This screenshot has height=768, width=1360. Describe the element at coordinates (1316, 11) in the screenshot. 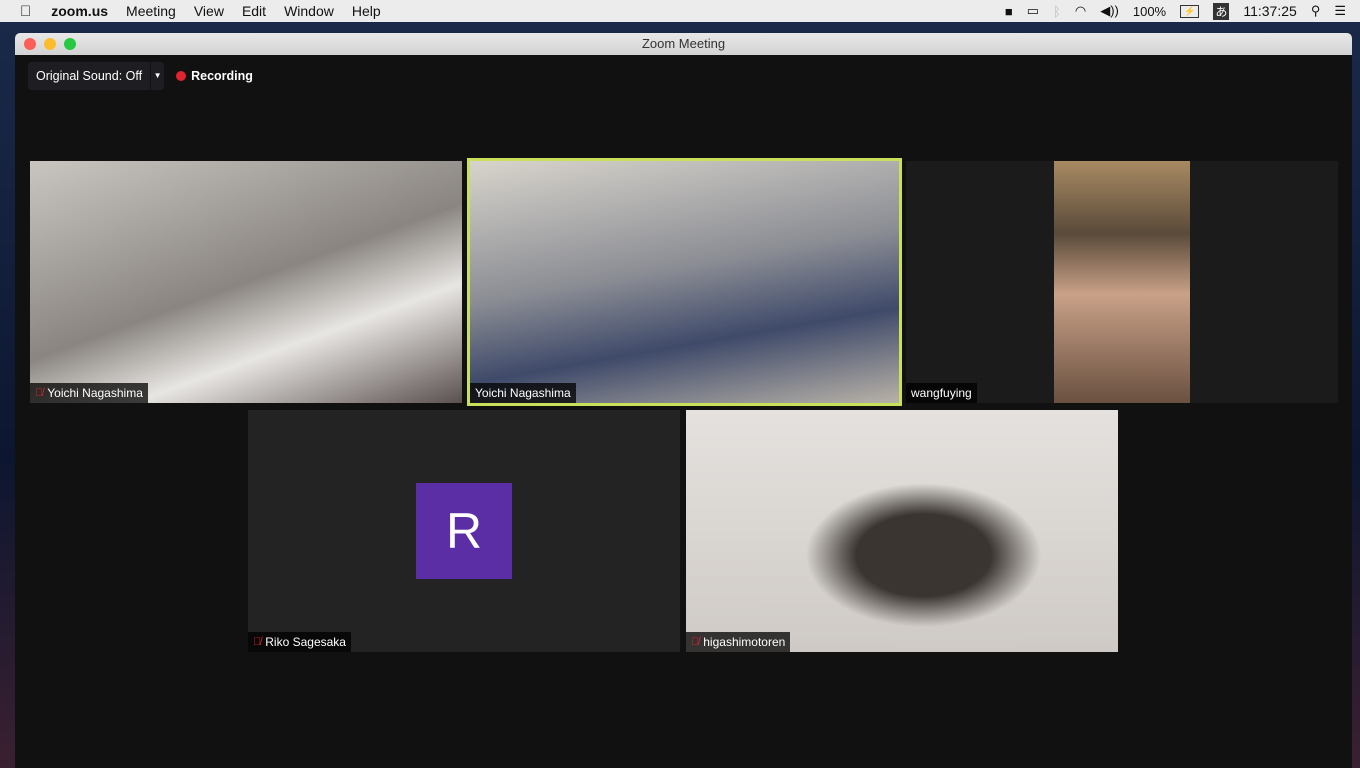

I see `spotlight-search-icon: ⚲` at that location.